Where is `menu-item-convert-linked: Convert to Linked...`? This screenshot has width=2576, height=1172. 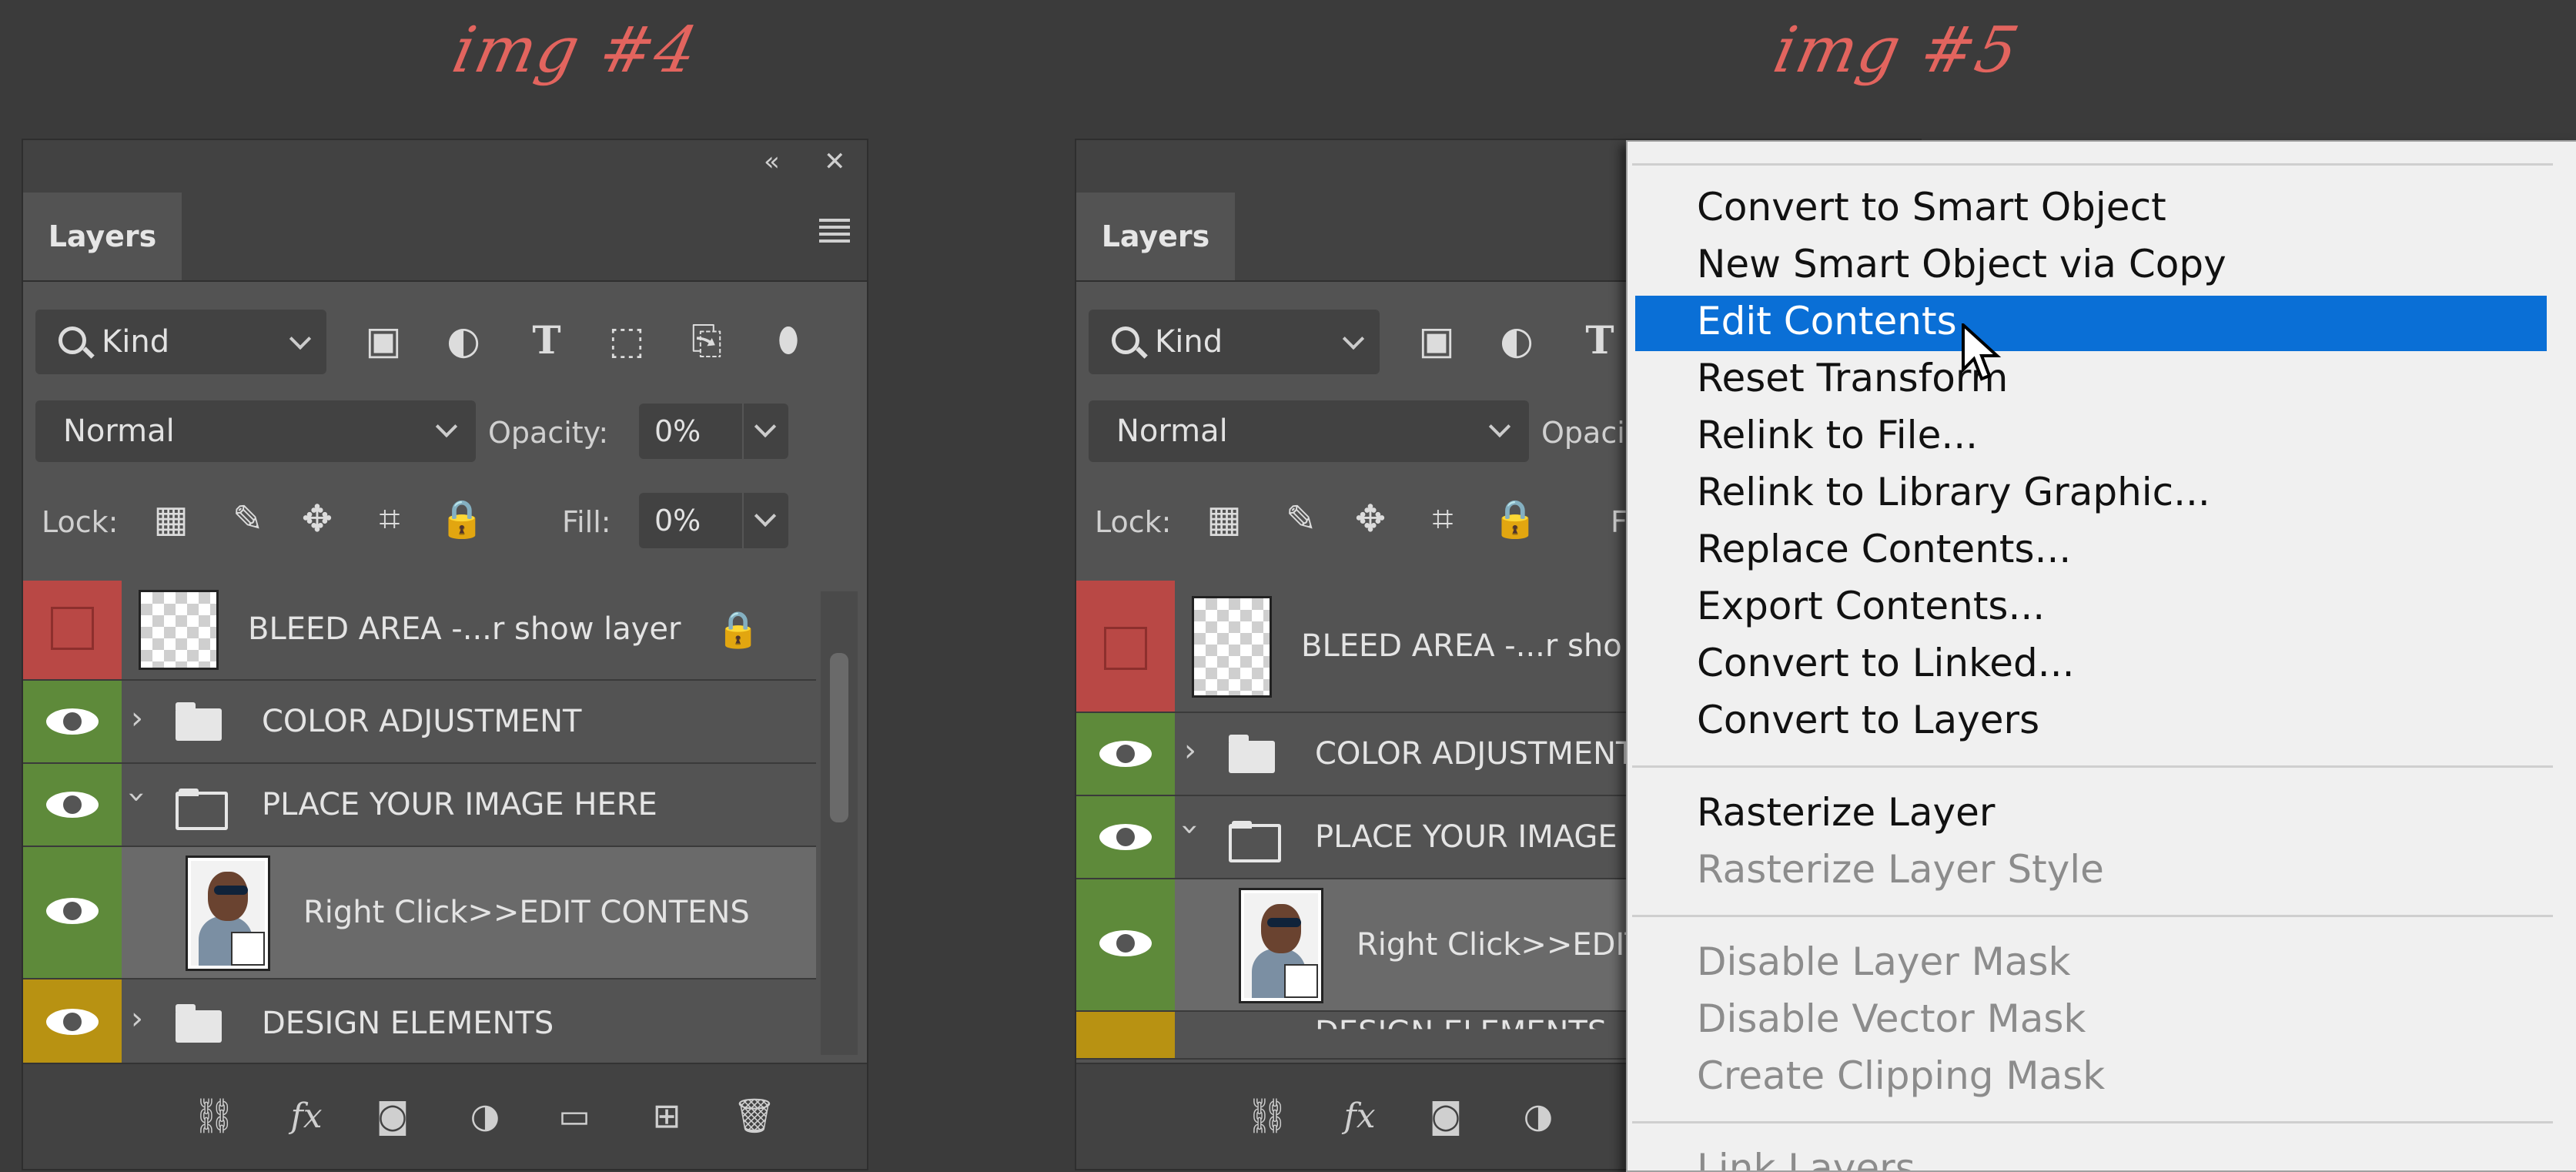 menu-item-convert-linked: Convert to Linked... is located at coordinates (1886, 663).